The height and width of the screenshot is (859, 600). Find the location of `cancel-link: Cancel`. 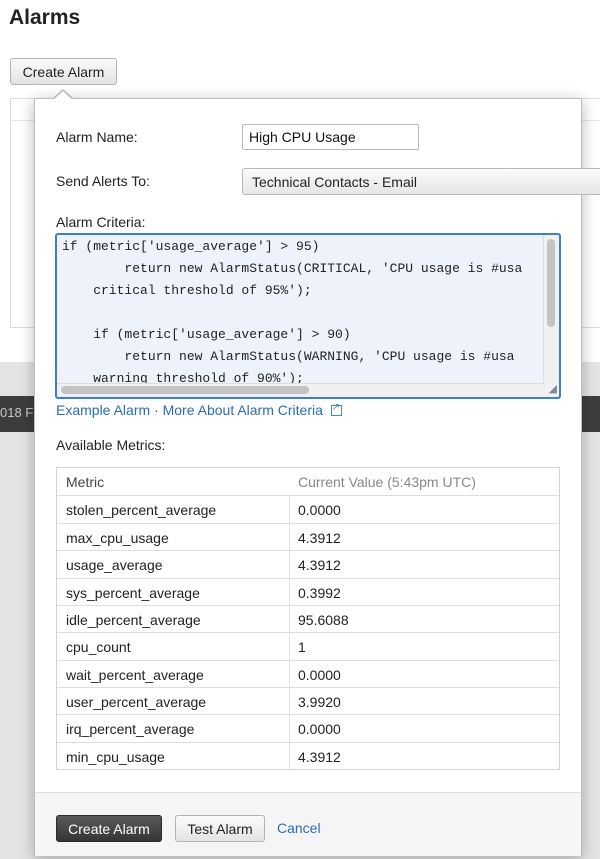

cancel-link: Cancel is located at coordinates (299, 828).